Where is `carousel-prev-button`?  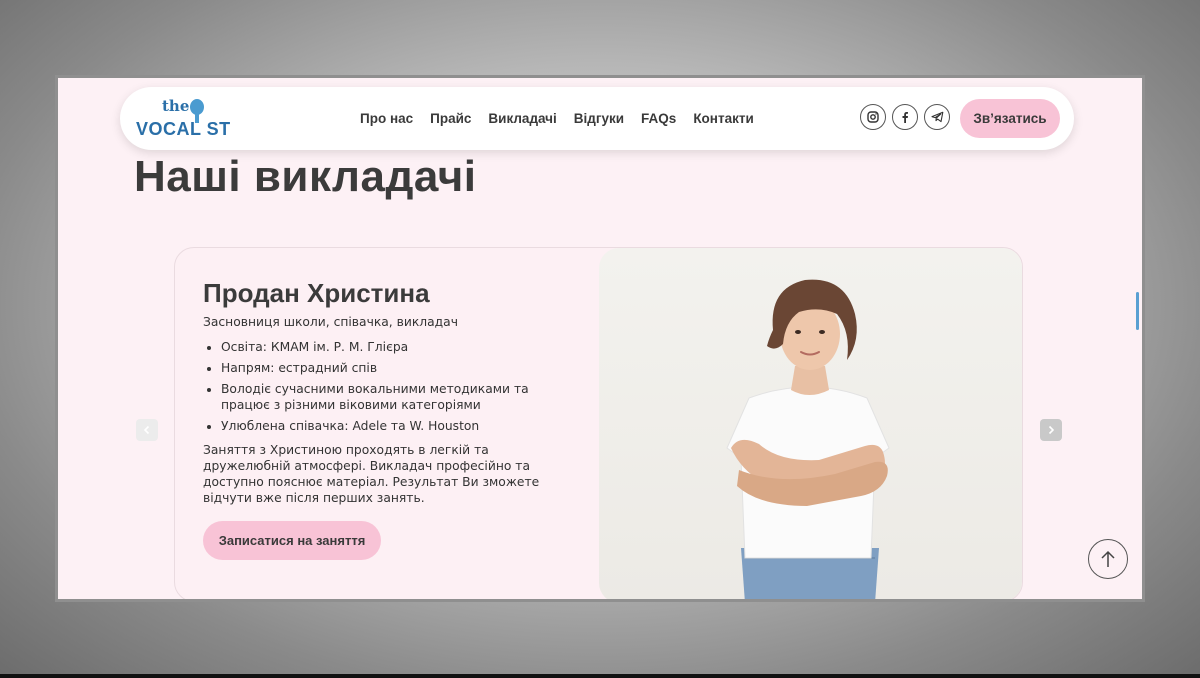
carousel-prev-button is located at coordinates (147, 430).